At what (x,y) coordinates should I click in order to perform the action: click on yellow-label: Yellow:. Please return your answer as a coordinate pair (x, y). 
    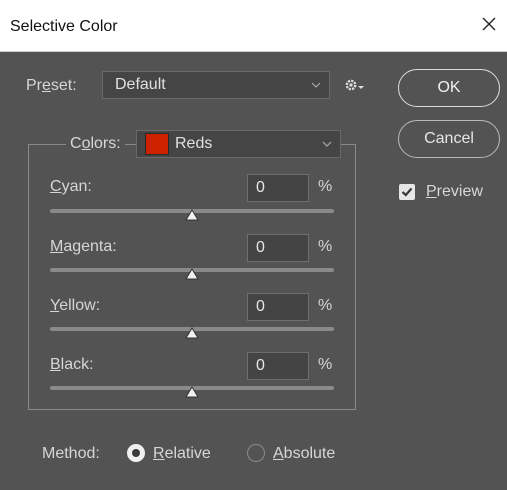
    Looking at the image, I should click on (75, 305).